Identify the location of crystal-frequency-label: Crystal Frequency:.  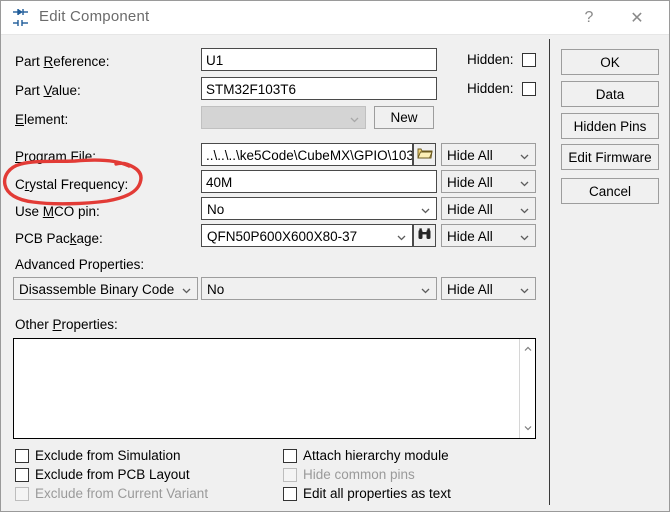
(71, 184).